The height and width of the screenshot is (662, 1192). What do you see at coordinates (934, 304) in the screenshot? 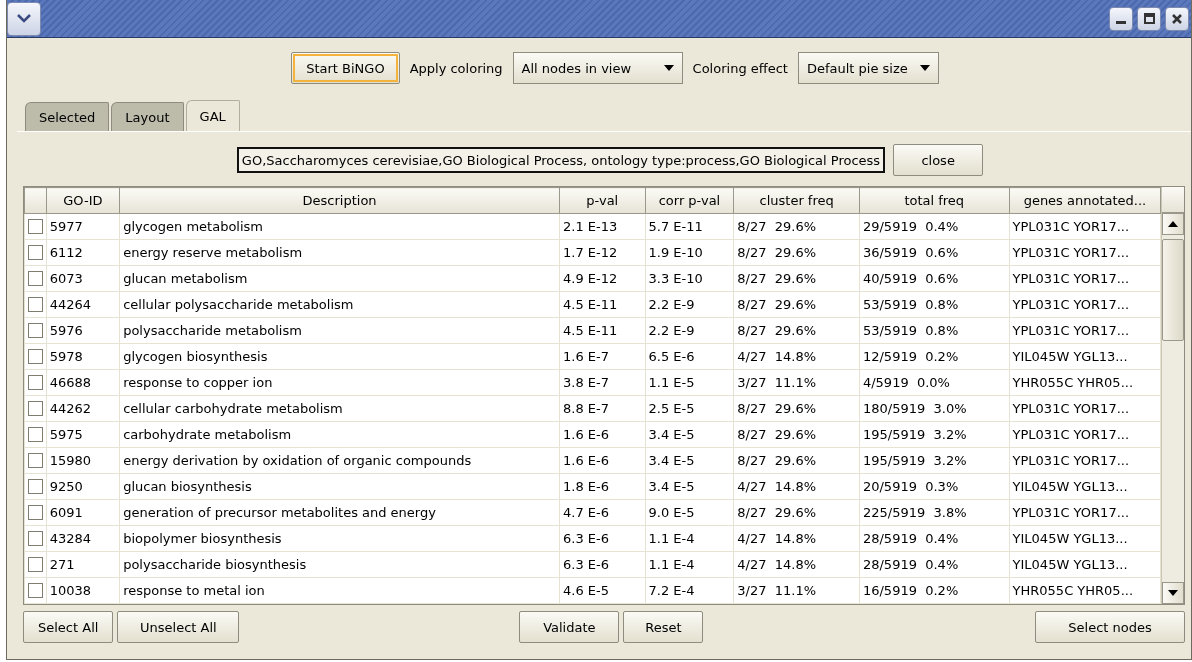
I see `table-cell: 53/5919 0.8%` at bounding box center [934, 304].